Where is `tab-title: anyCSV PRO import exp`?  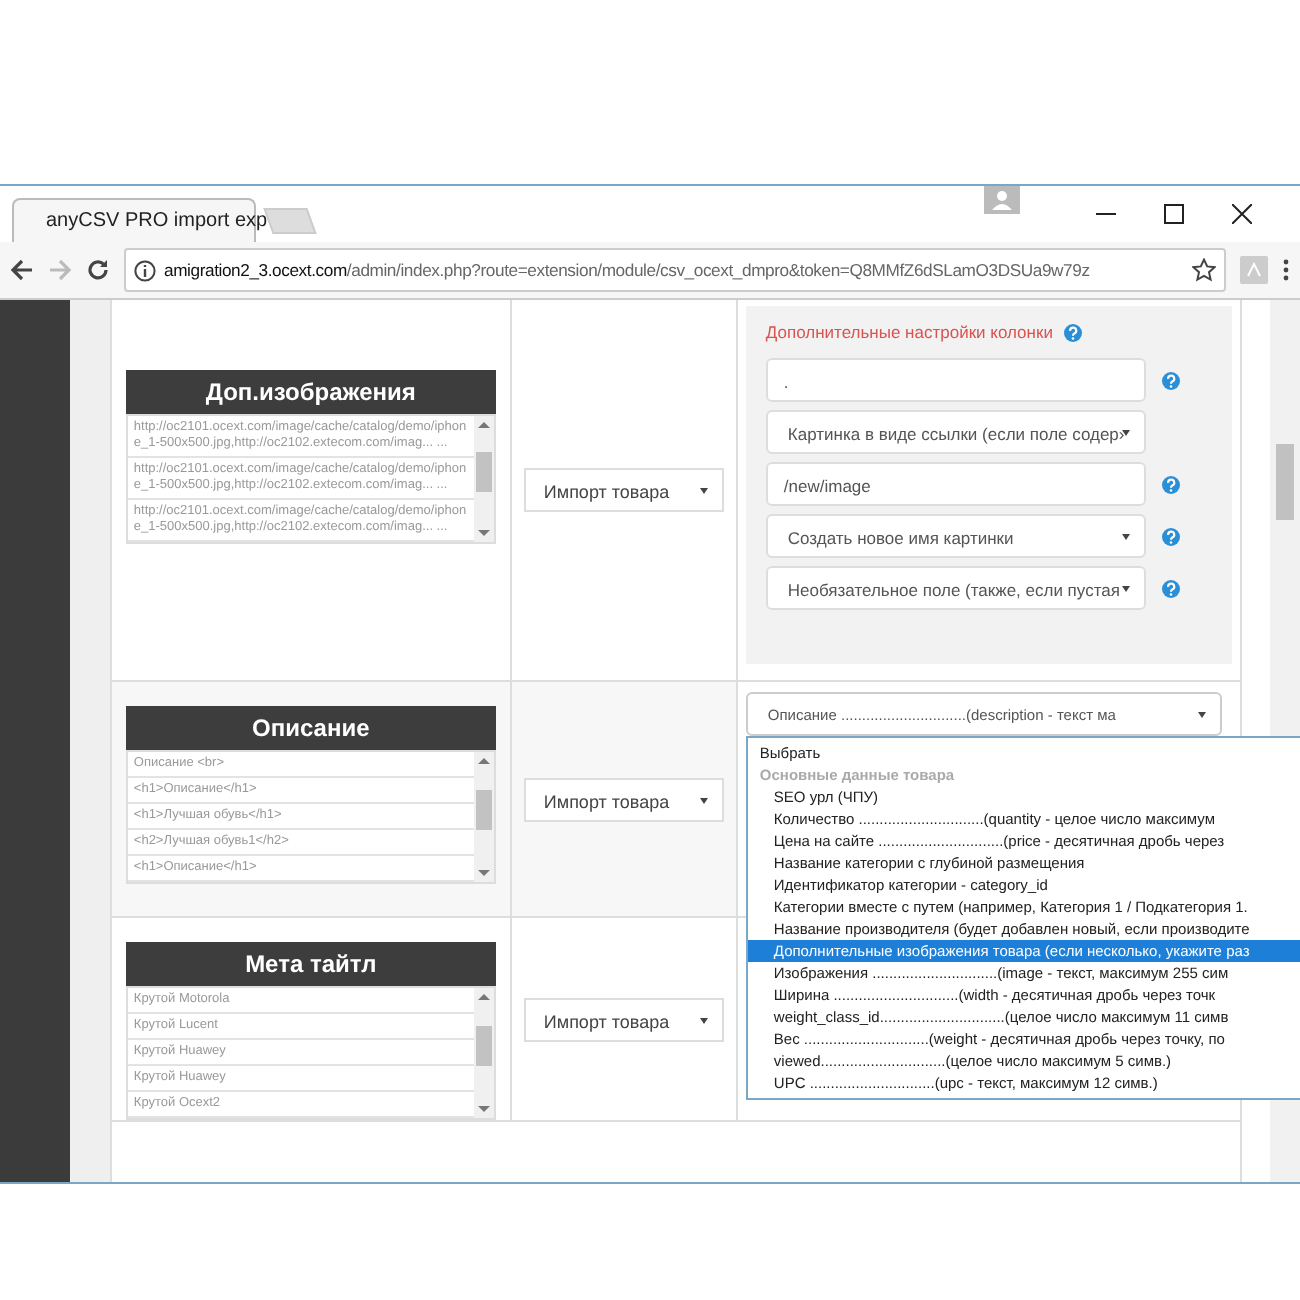 tab-title: anyCSV PRO import exp is located at coordinates (157, 221).